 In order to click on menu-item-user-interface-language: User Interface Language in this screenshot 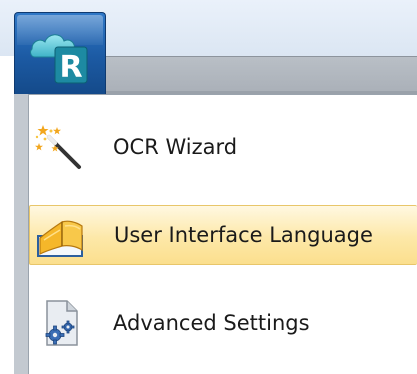, I will do `click(223, 235)`.